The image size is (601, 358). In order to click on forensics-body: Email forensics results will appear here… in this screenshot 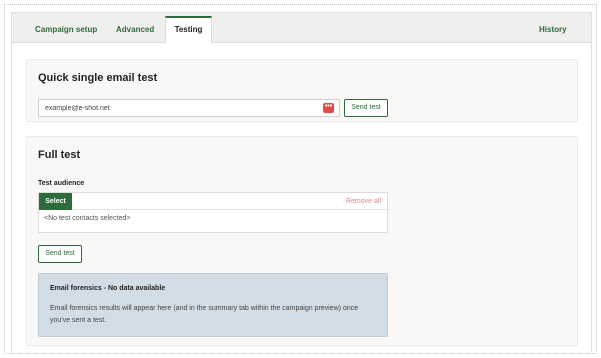, I will do `click(204, 314)`.